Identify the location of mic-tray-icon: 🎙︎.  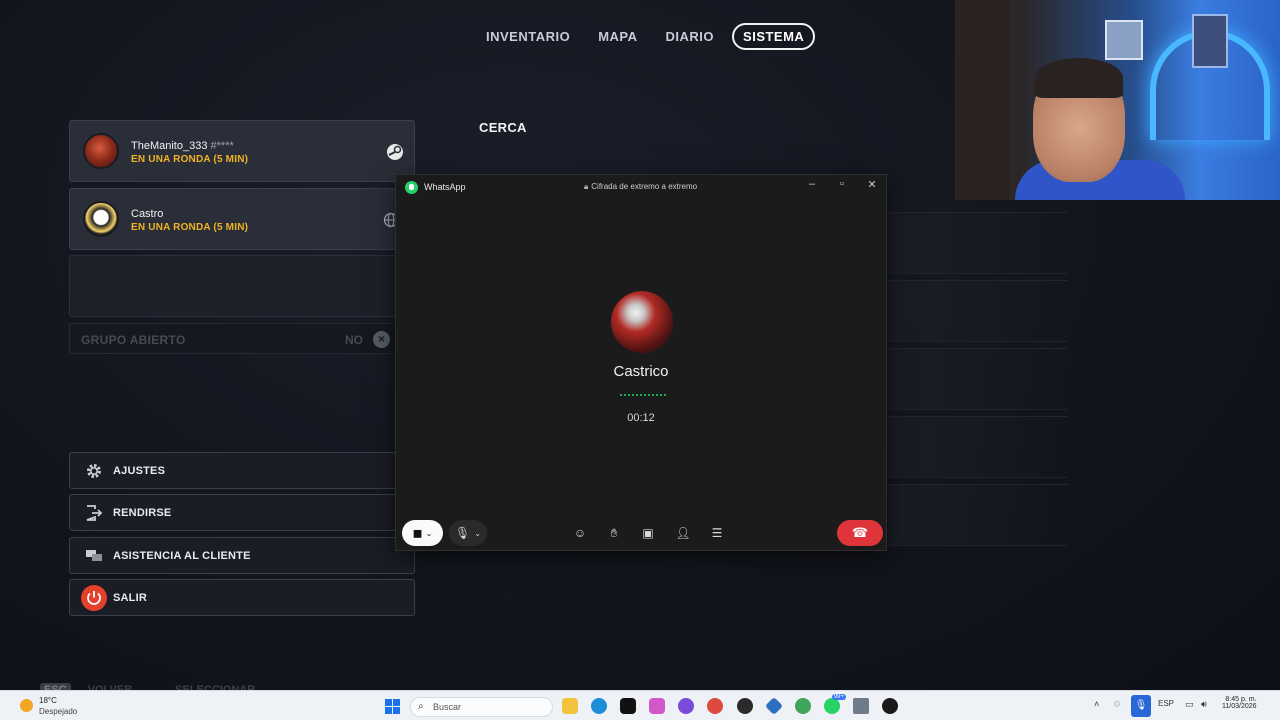
(1141, 706).